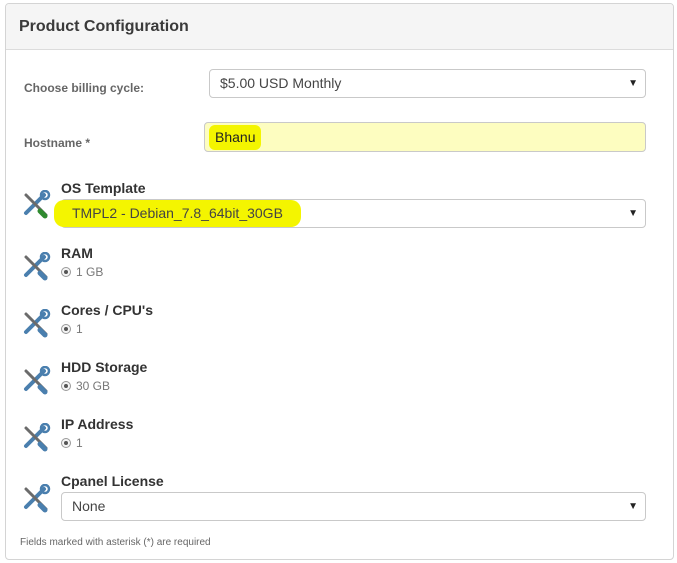 This screenshot has height=563, width=677. I want to click on cpanel-license-select: None ▼, so click(353, 506).